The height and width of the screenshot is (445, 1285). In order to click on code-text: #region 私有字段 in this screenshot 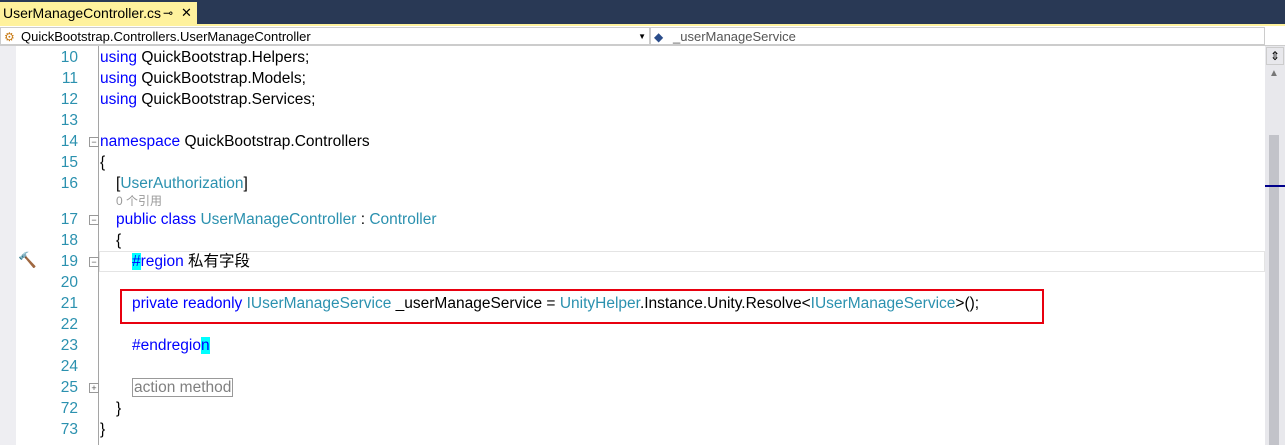, I will do `click(191, 261)`.